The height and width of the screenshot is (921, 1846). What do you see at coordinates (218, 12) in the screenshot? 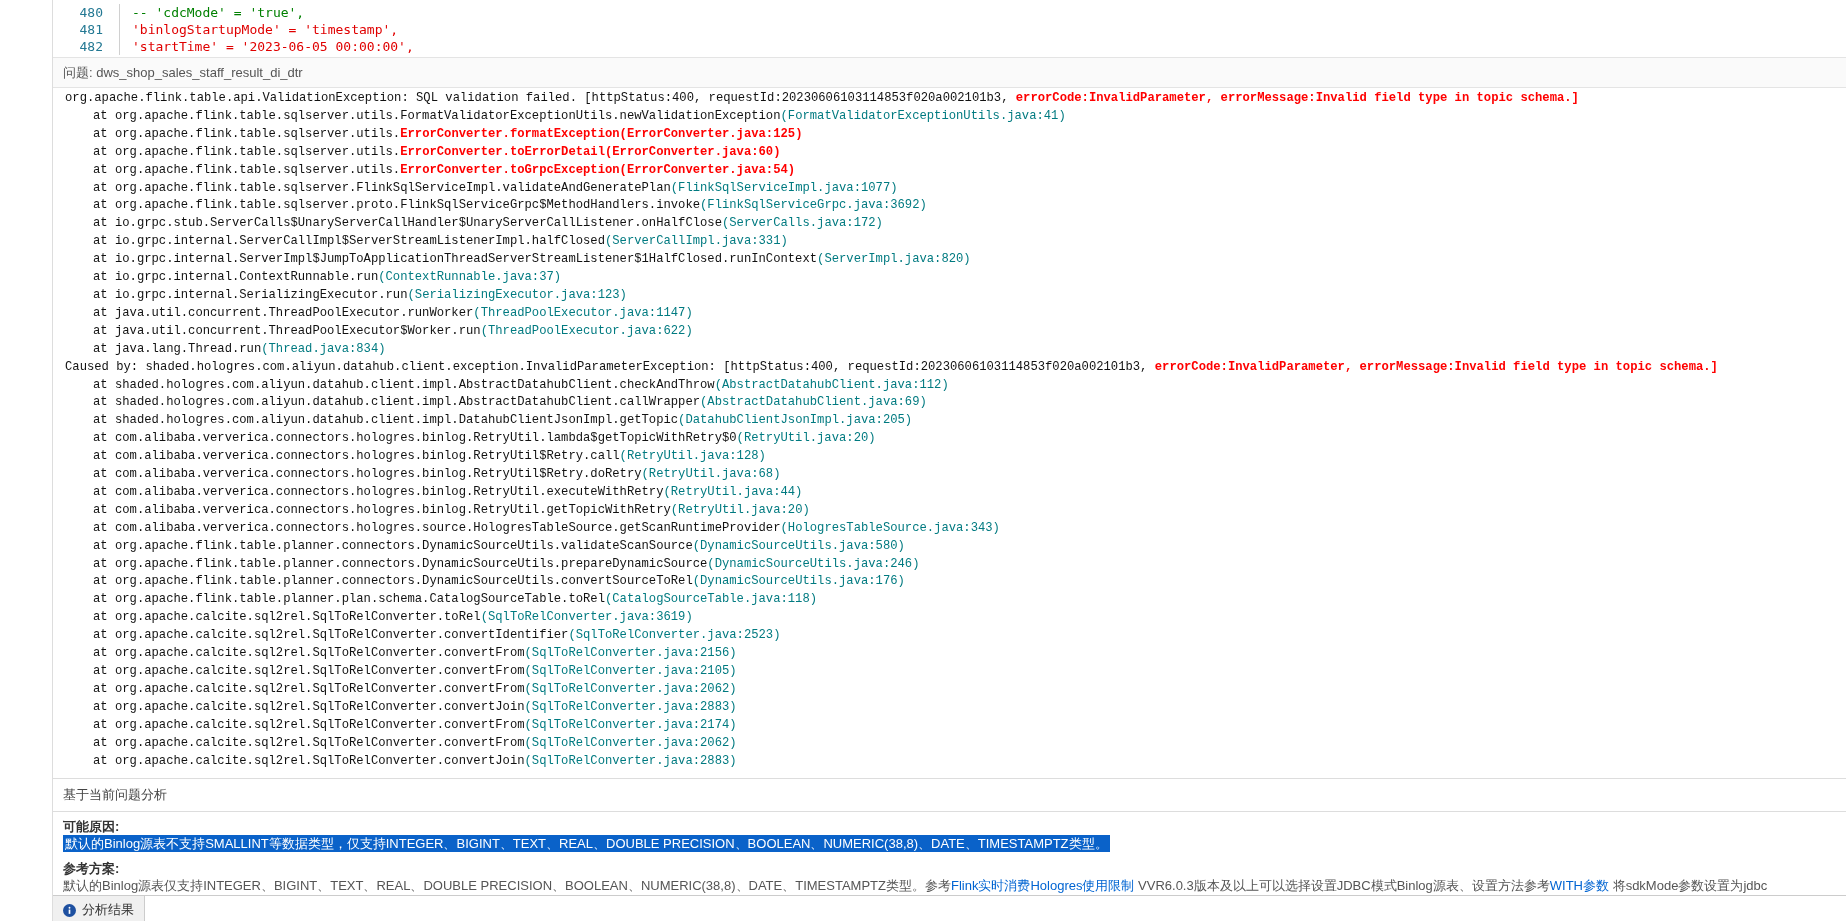
I see `code-text: -- 'cdcMode' = 'true',` at bounding box center [218, 12].